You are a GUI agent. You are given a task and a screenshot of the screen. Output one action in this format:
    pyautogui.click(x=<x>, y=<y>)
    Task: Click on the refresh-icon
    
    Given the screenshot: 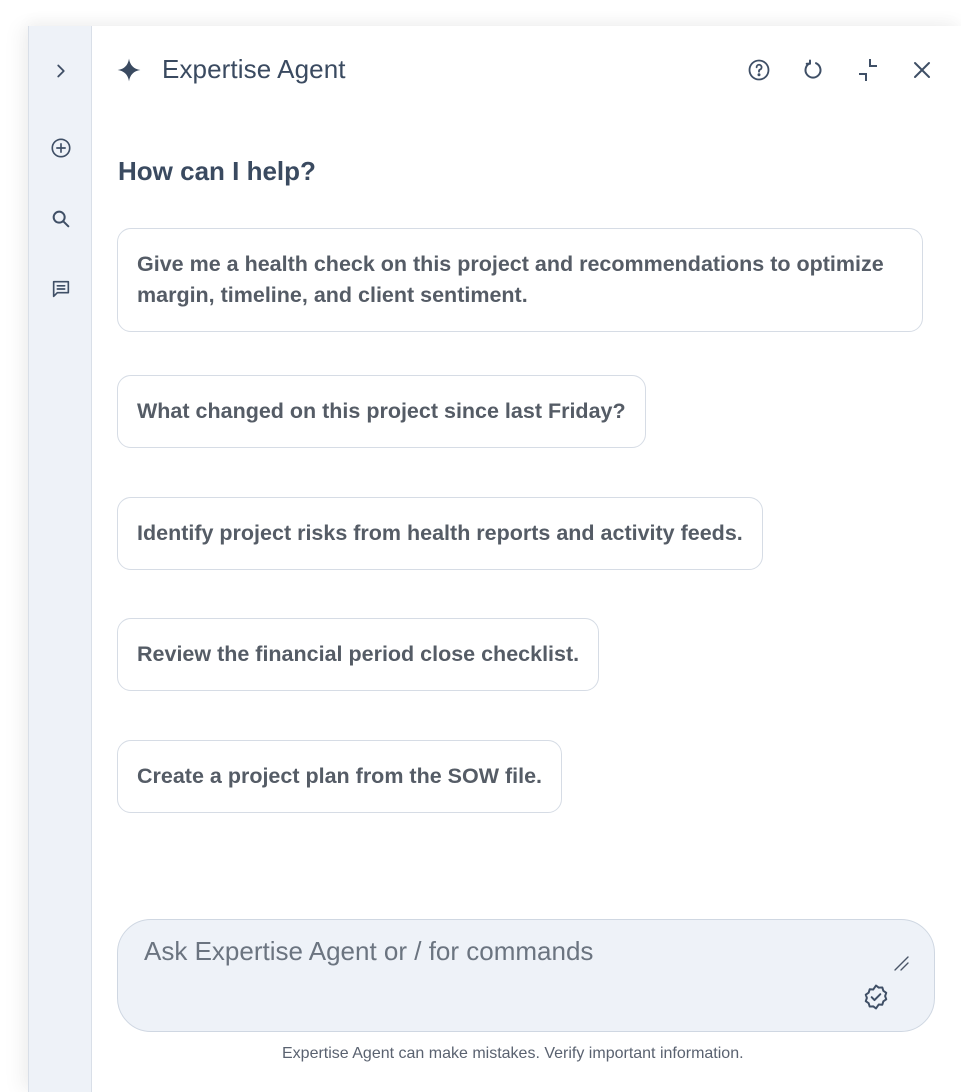 What is the action you would take?
    pyautogui.click(x=813, y=69)
    